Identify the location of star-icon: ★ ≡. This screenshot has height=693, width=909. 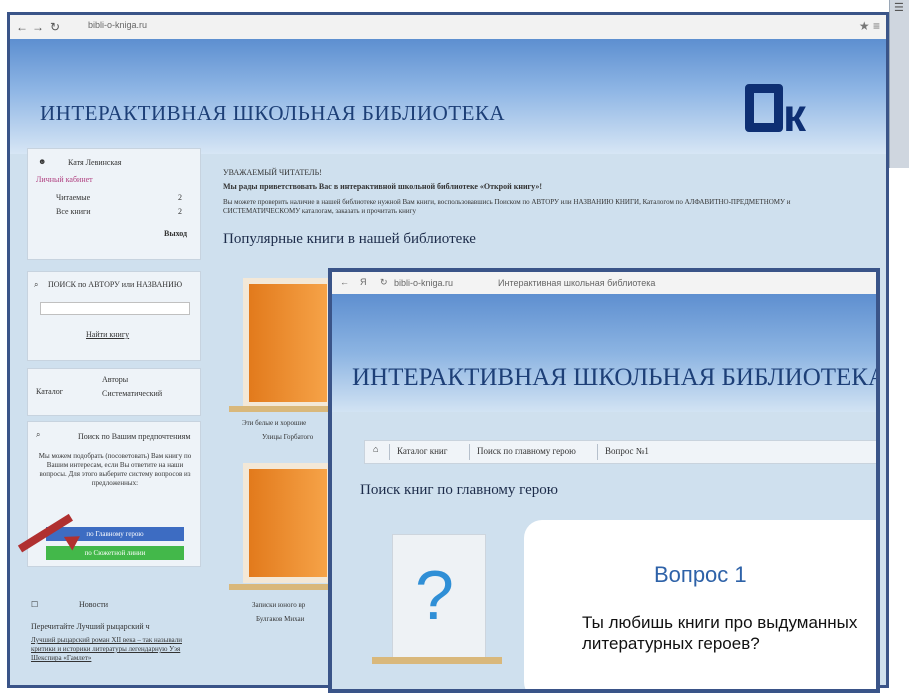
(869, 26).